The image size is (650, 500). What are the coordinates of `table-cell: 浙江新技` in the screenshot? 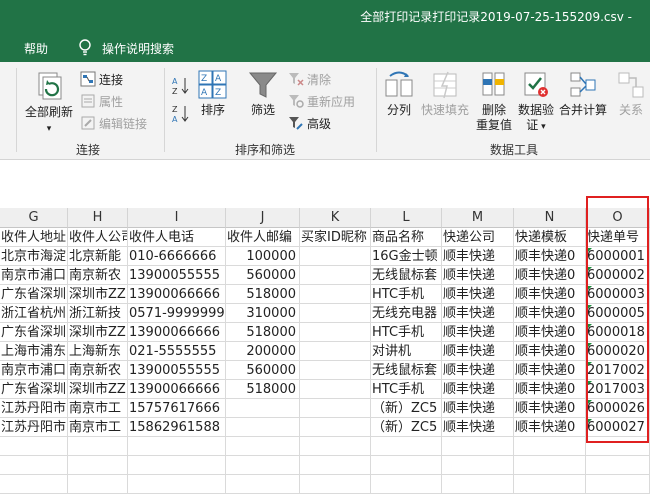 It's located at (98, 313).